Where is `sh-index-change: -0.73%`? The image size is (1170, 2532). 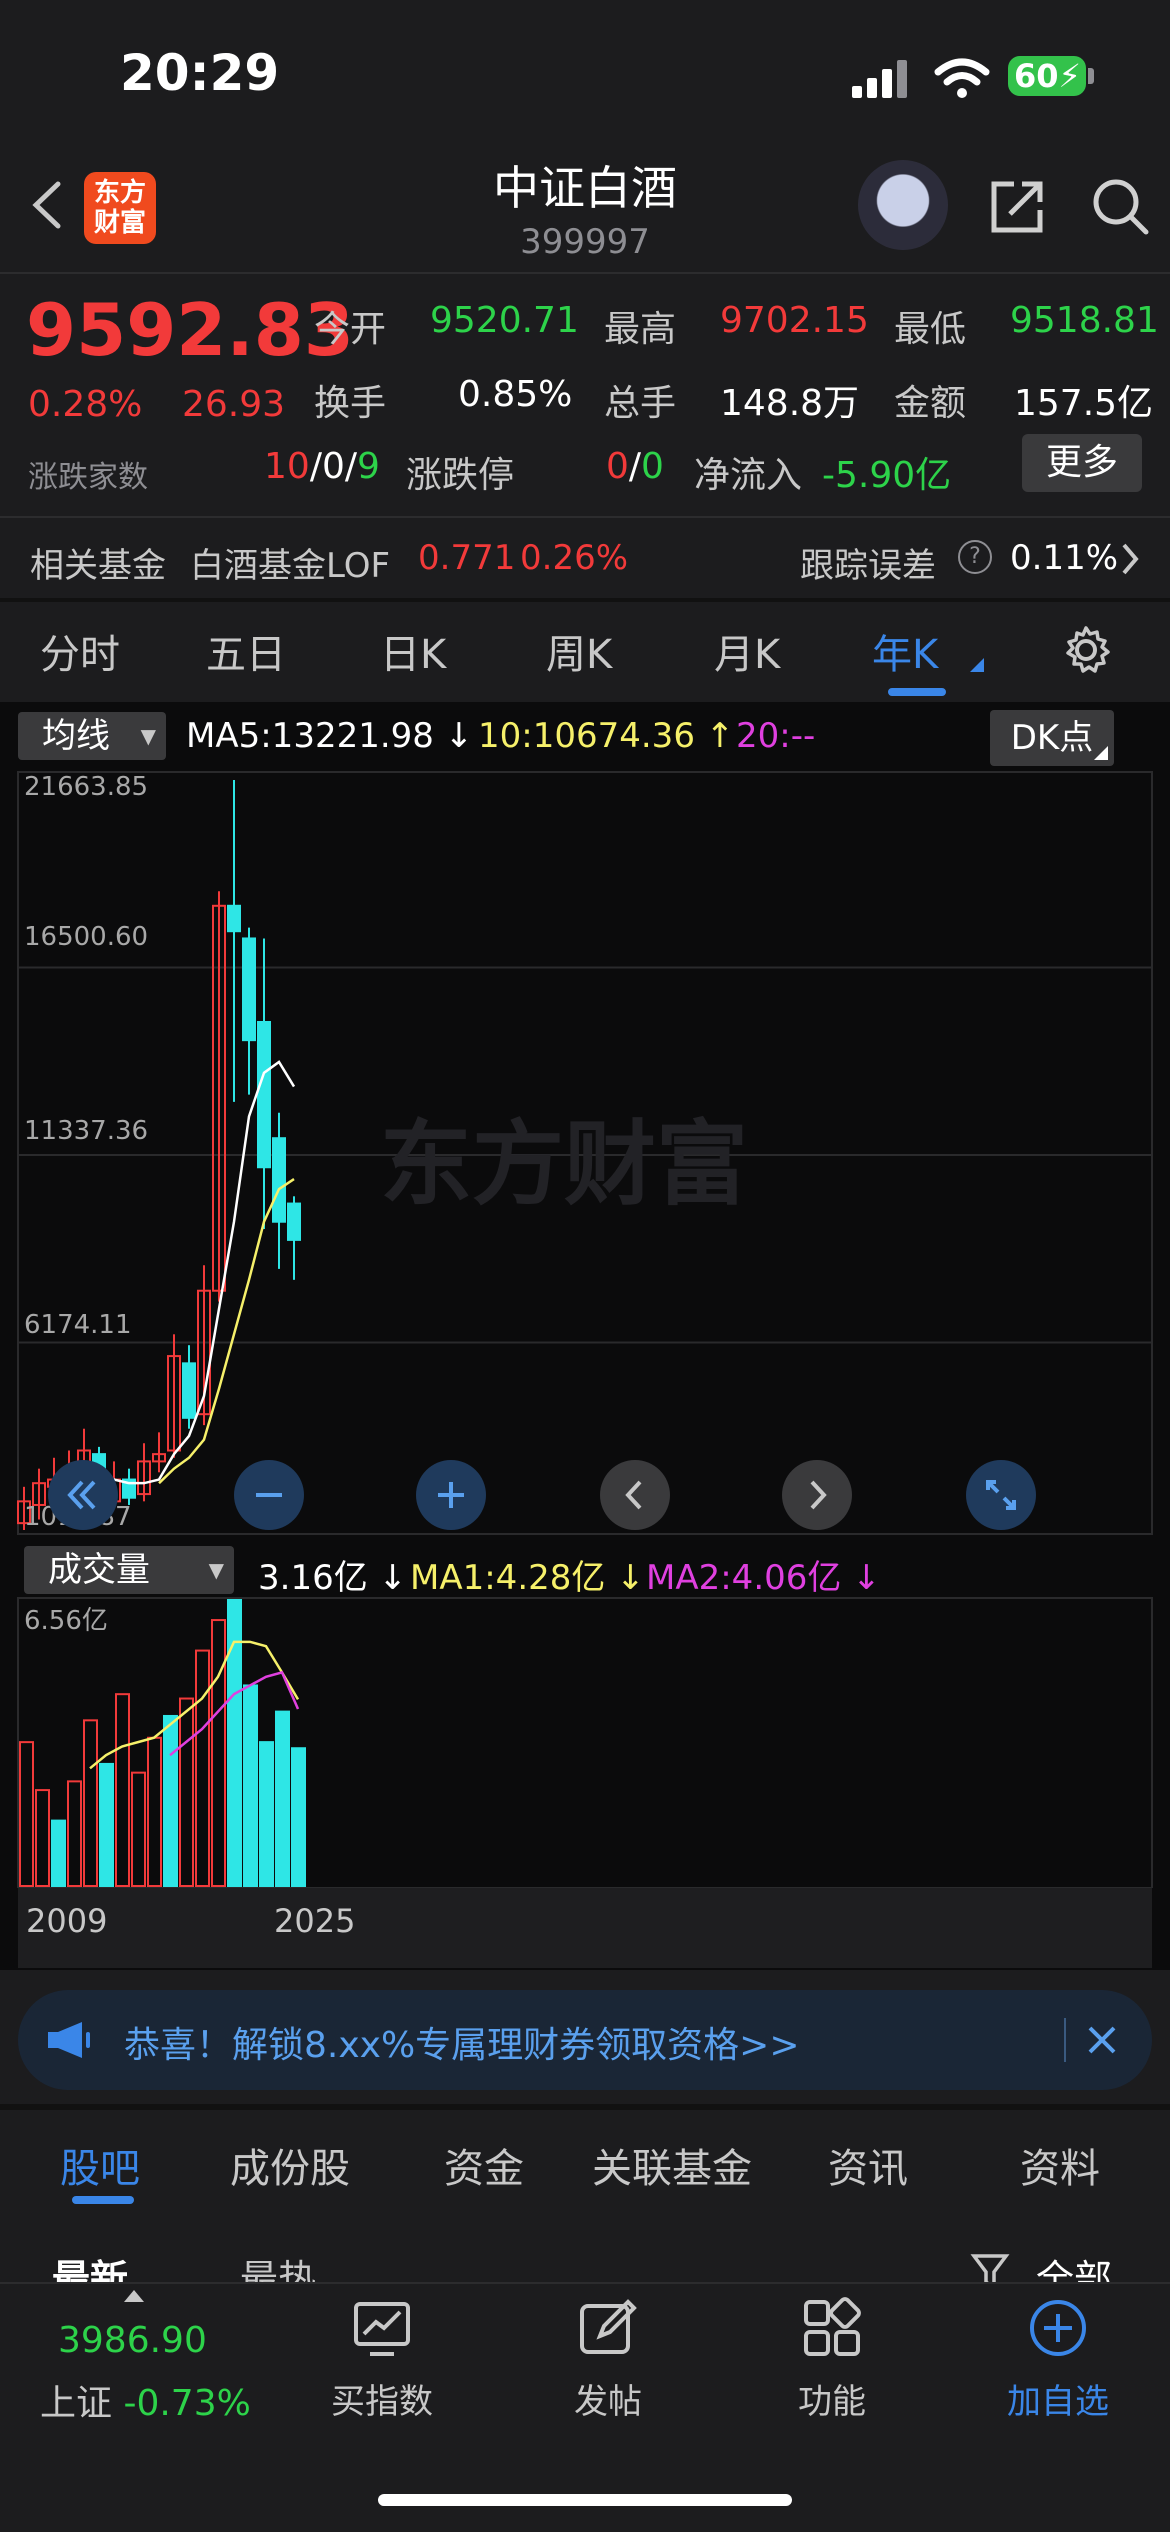 sh-index-change: -0.73% is located at coordinates (187, 2403).